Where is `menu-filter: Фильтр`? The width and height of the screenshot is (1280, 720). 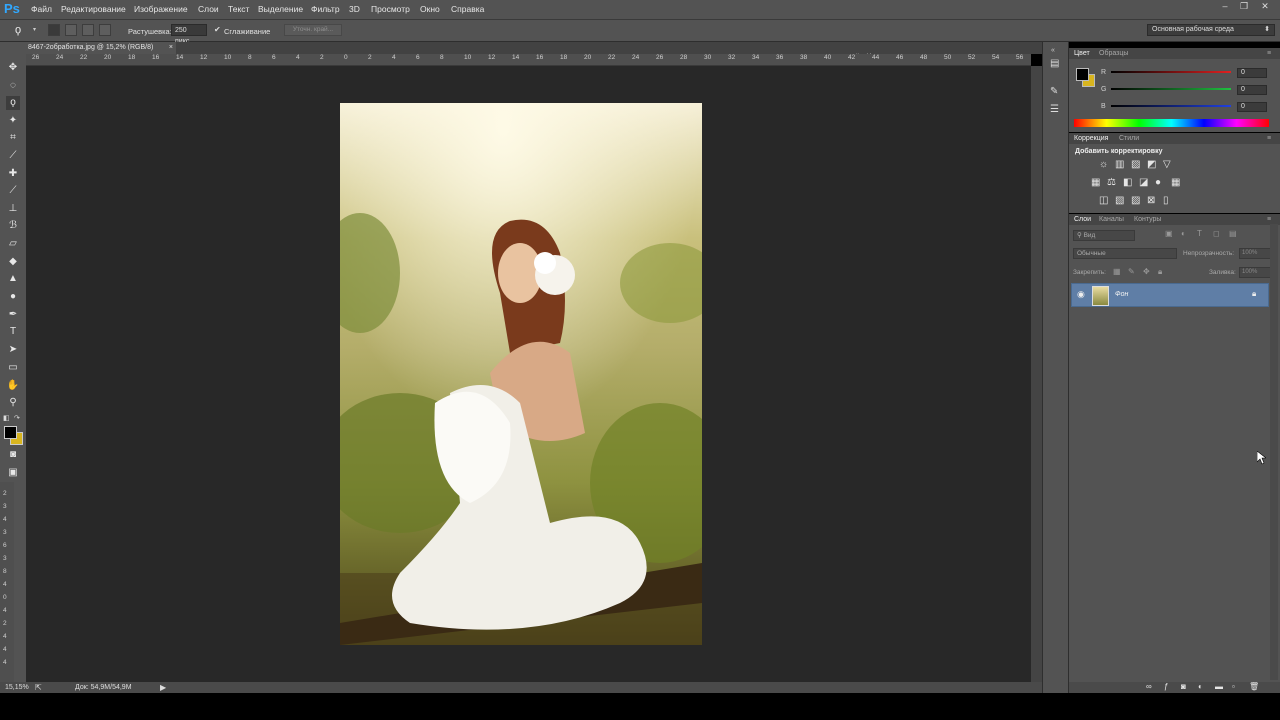 menu-filter: Фильтр is located at coordinates (325, 9).